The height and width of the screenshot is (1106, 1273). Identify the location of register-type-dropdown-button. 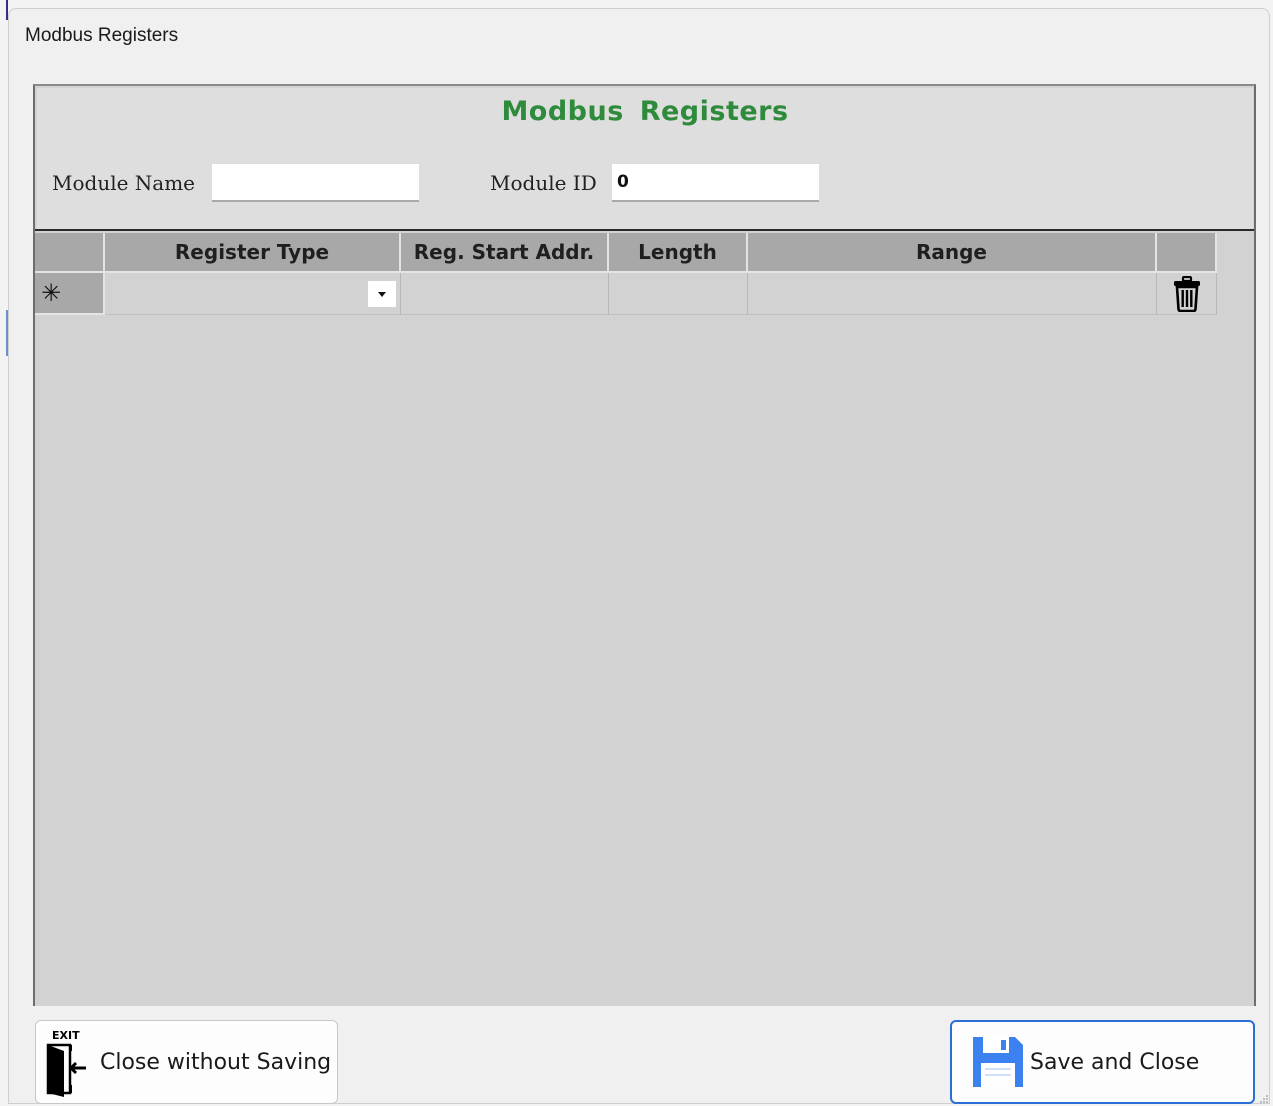
(382, 294).